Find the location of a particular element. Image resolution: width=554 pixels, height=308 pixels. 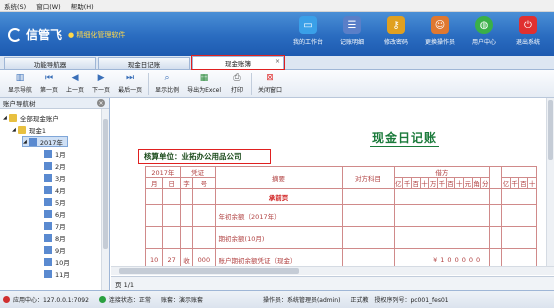

tree-year: ◢ 2017年 is located at coordinates (45, 141).